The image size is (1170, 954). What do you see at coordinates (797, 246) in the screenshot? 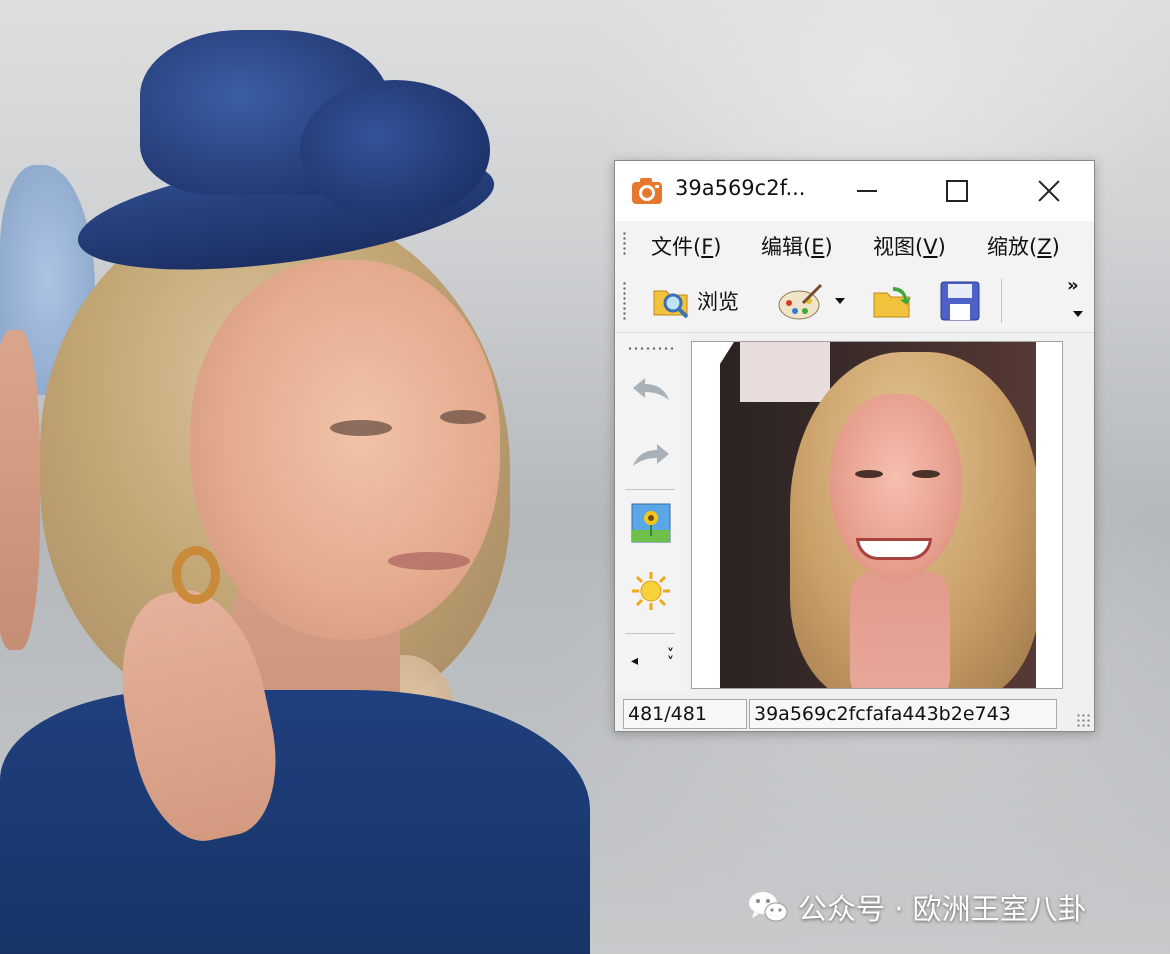
I see `menu-edit: 编辑(E)` at bounding box center [797, 246].